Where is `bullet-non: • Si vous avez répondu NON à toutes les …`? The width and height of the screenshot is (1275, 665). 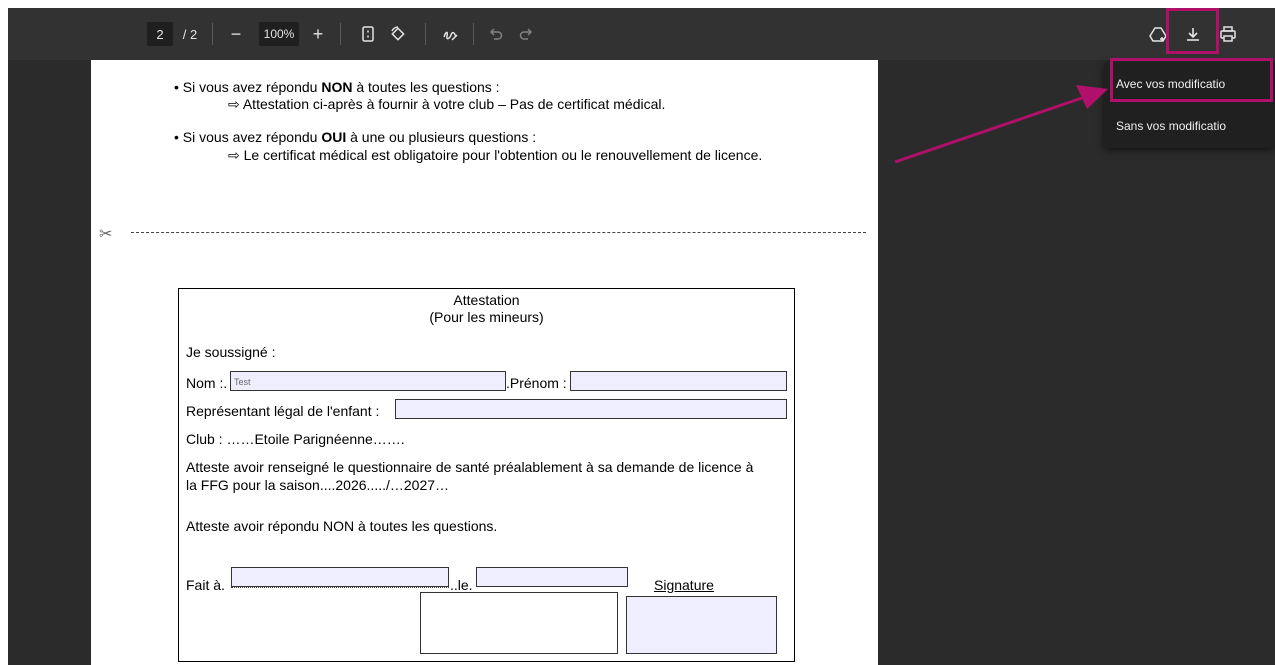 bullet-non: • Si vous avez répondu NON à toutes les … is located at coordinates (337, 87).